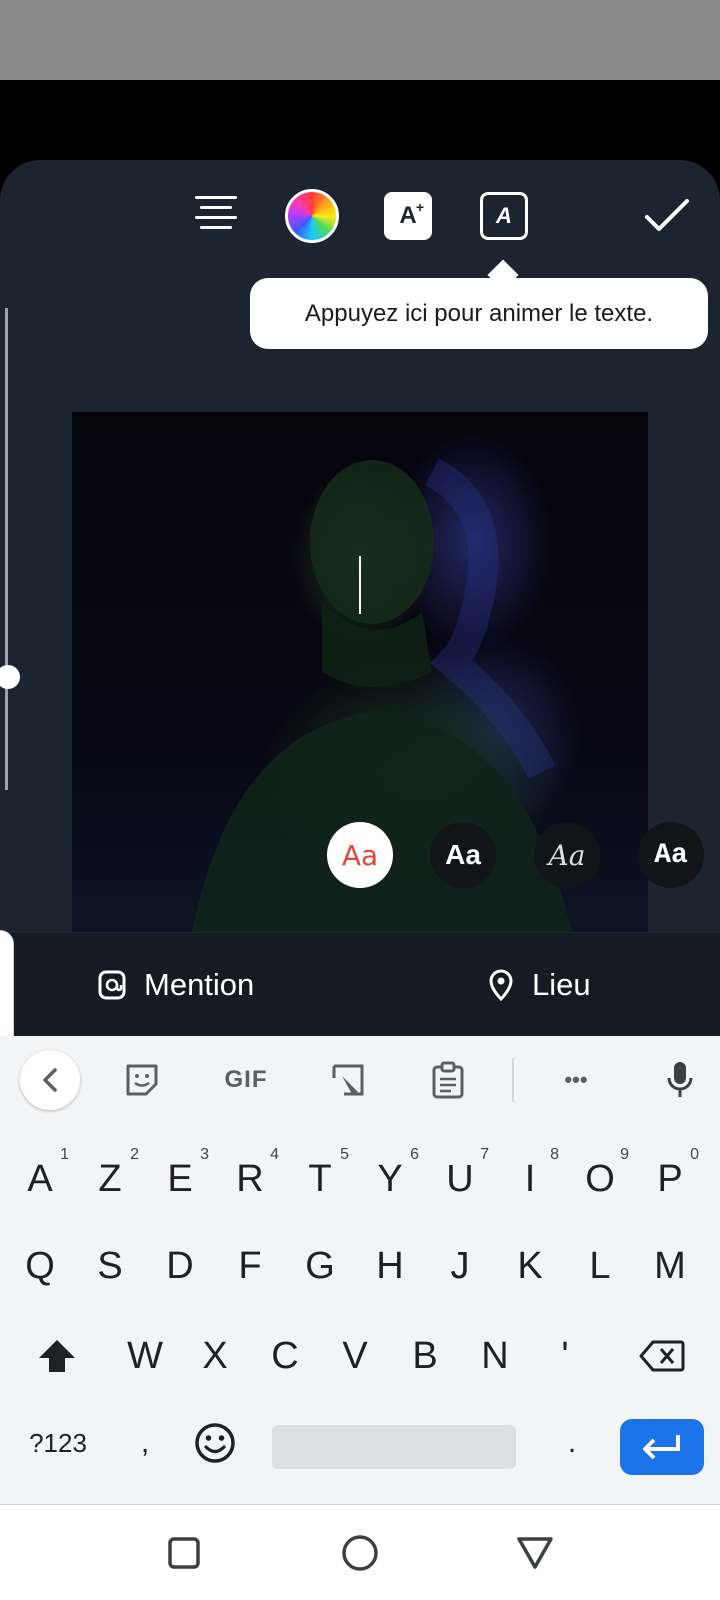 This screenshot has width=720, height=1600. I want to click on key-label: T, so click(320, 1178).